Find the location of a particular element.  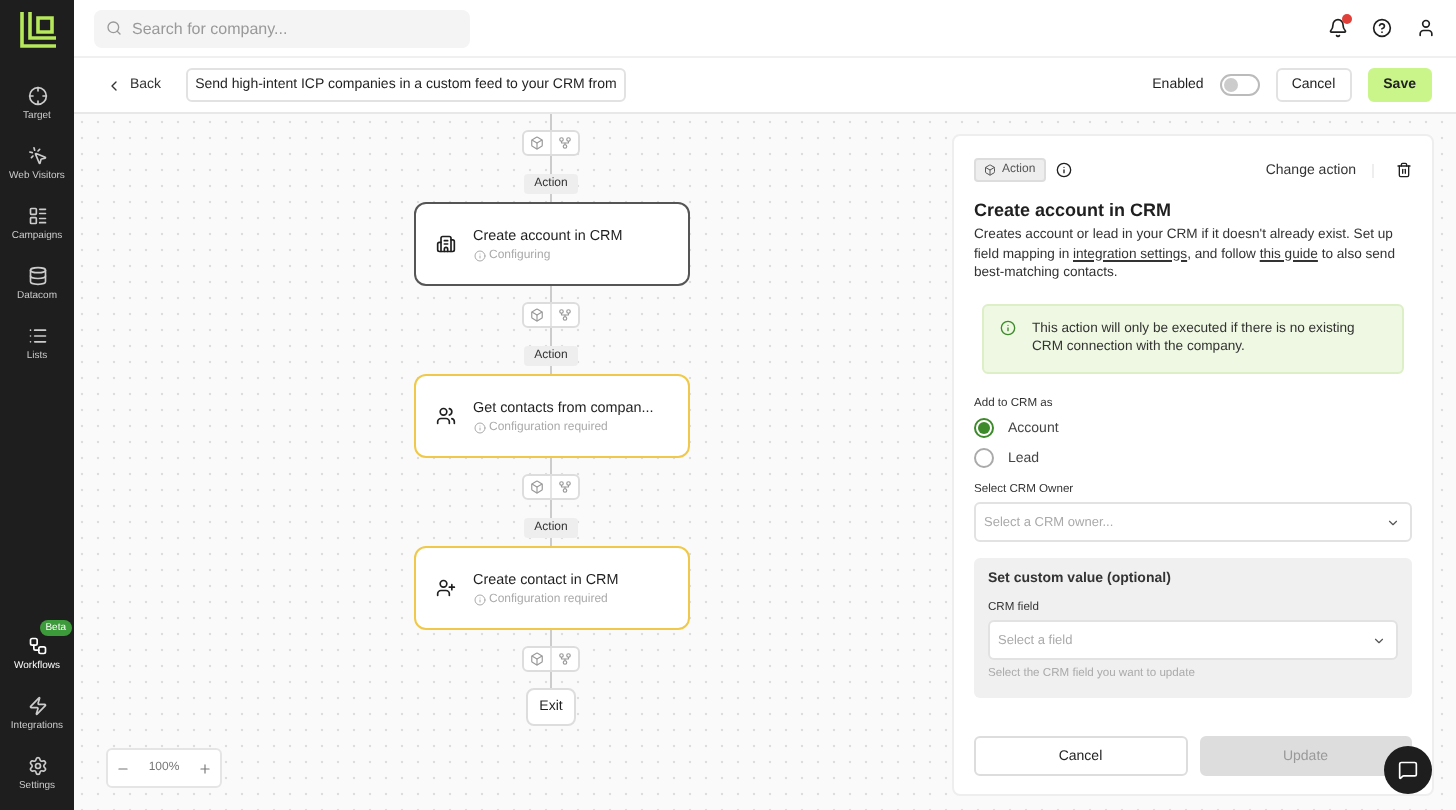

workflow-icon is located at coordinates (37, 646).